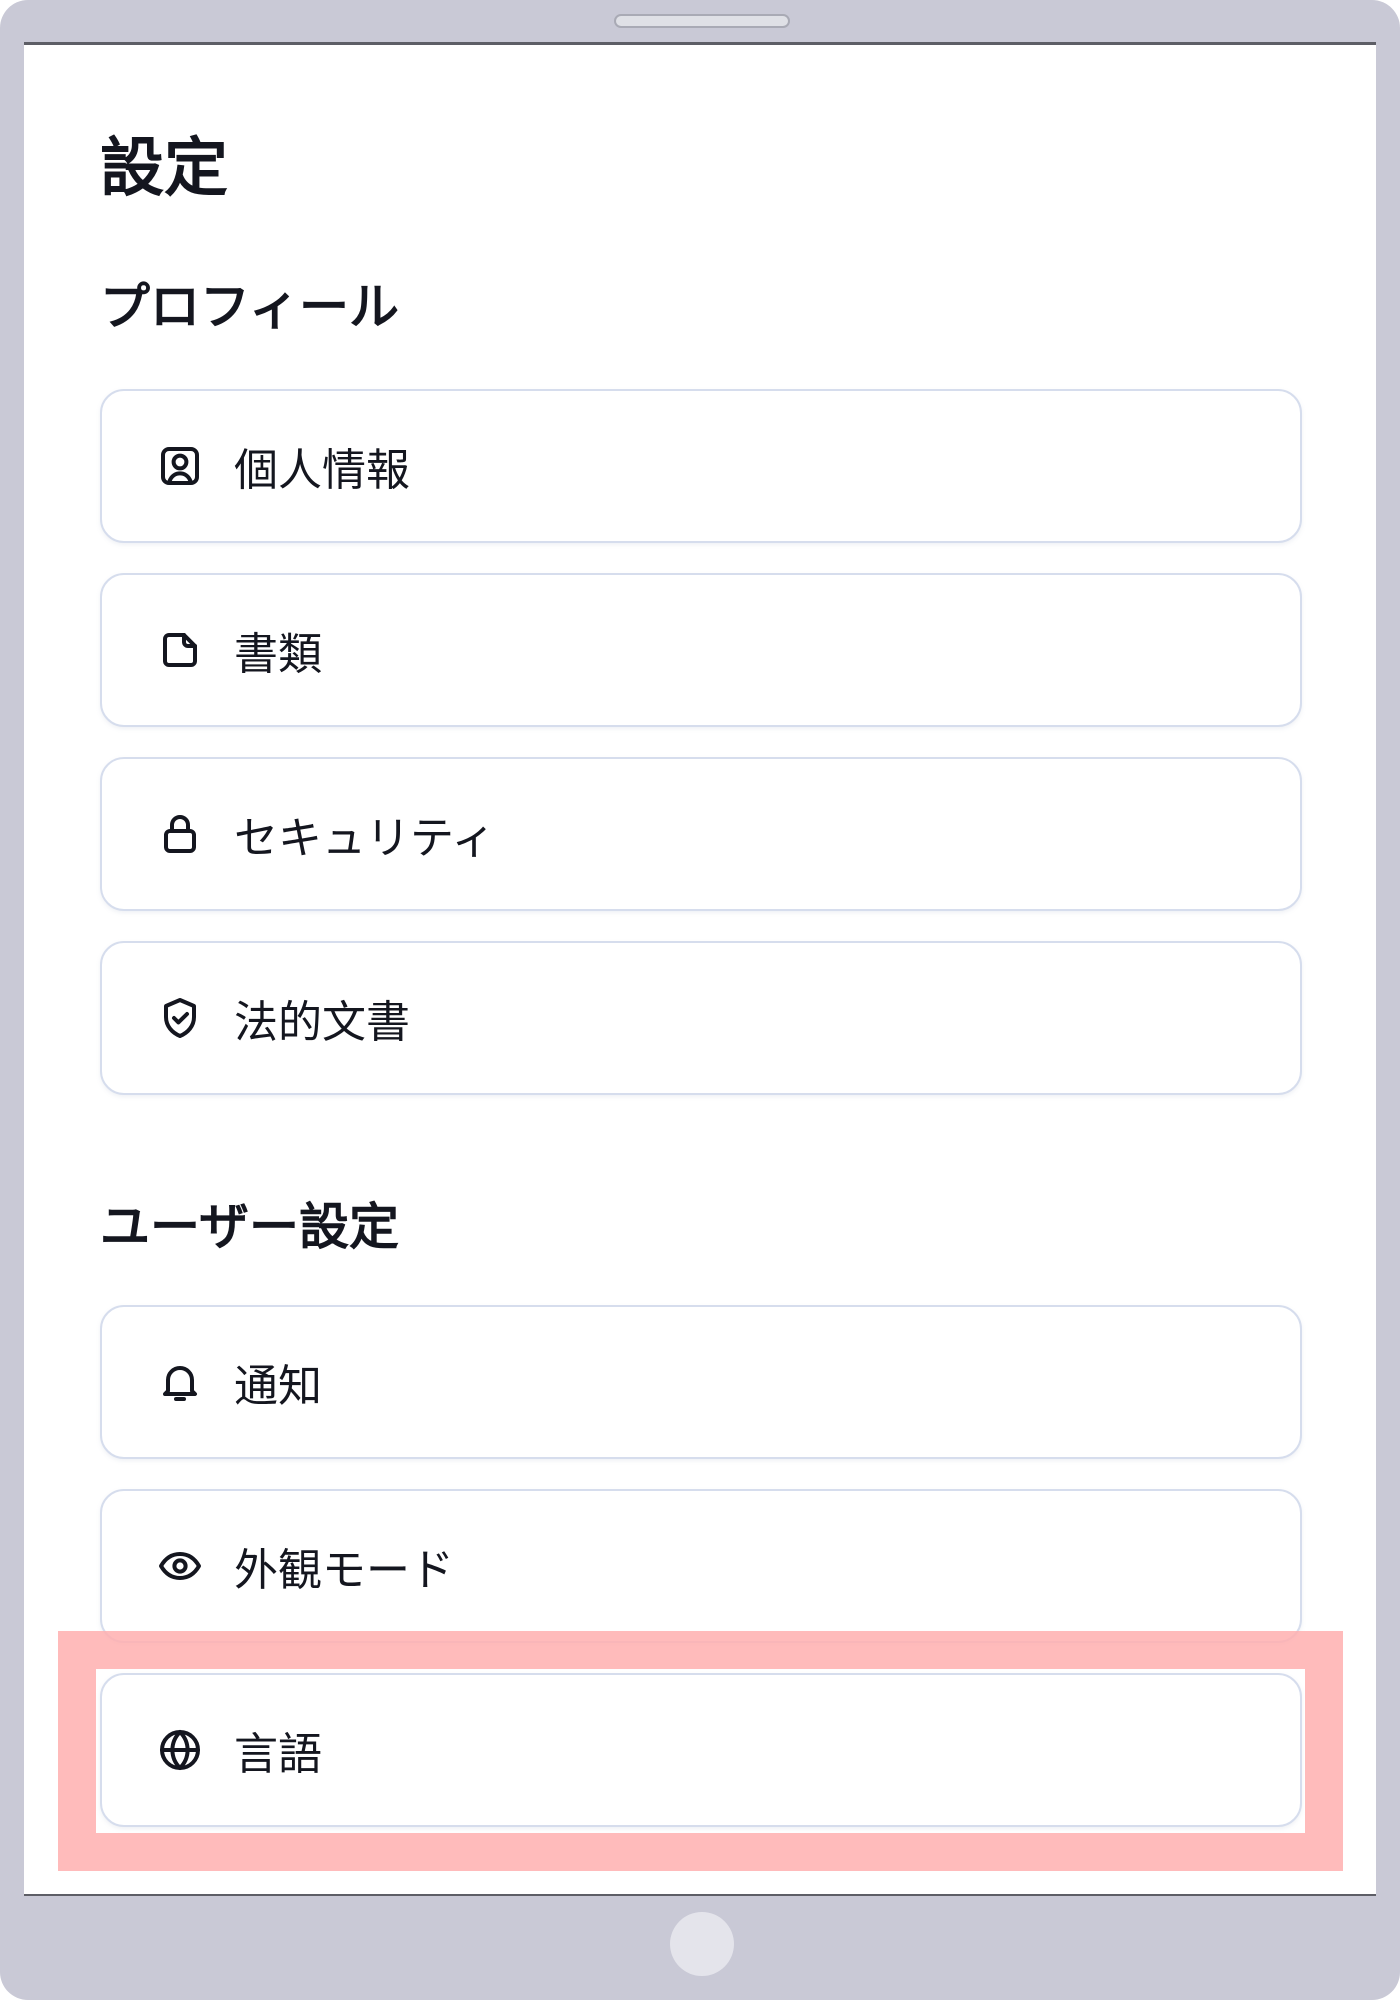  What do you see at coordinates (701, 1018) in the screenshot?
I see `menu-item-legal-documents: 法的文書` at bounding box center [701, 1018].